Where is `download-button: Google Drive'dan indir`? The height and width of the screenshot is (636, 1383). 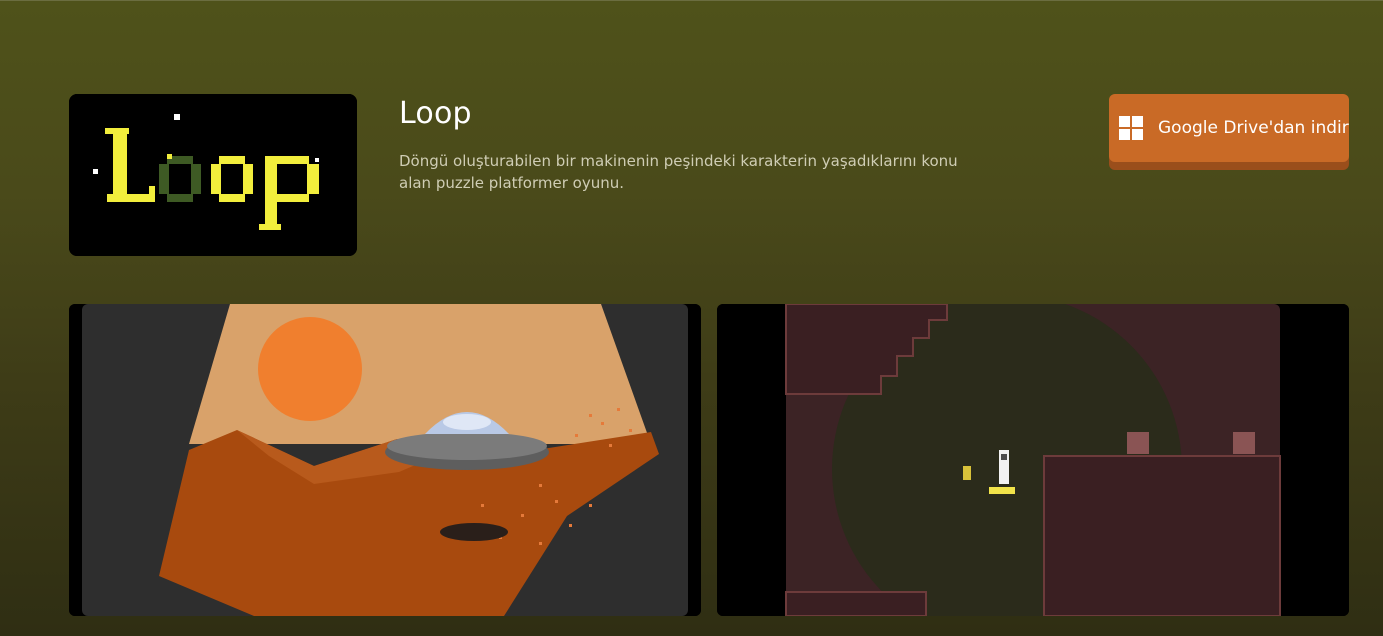 download-button: Google Drive'dan indir is located at coordinates (1229, 128).